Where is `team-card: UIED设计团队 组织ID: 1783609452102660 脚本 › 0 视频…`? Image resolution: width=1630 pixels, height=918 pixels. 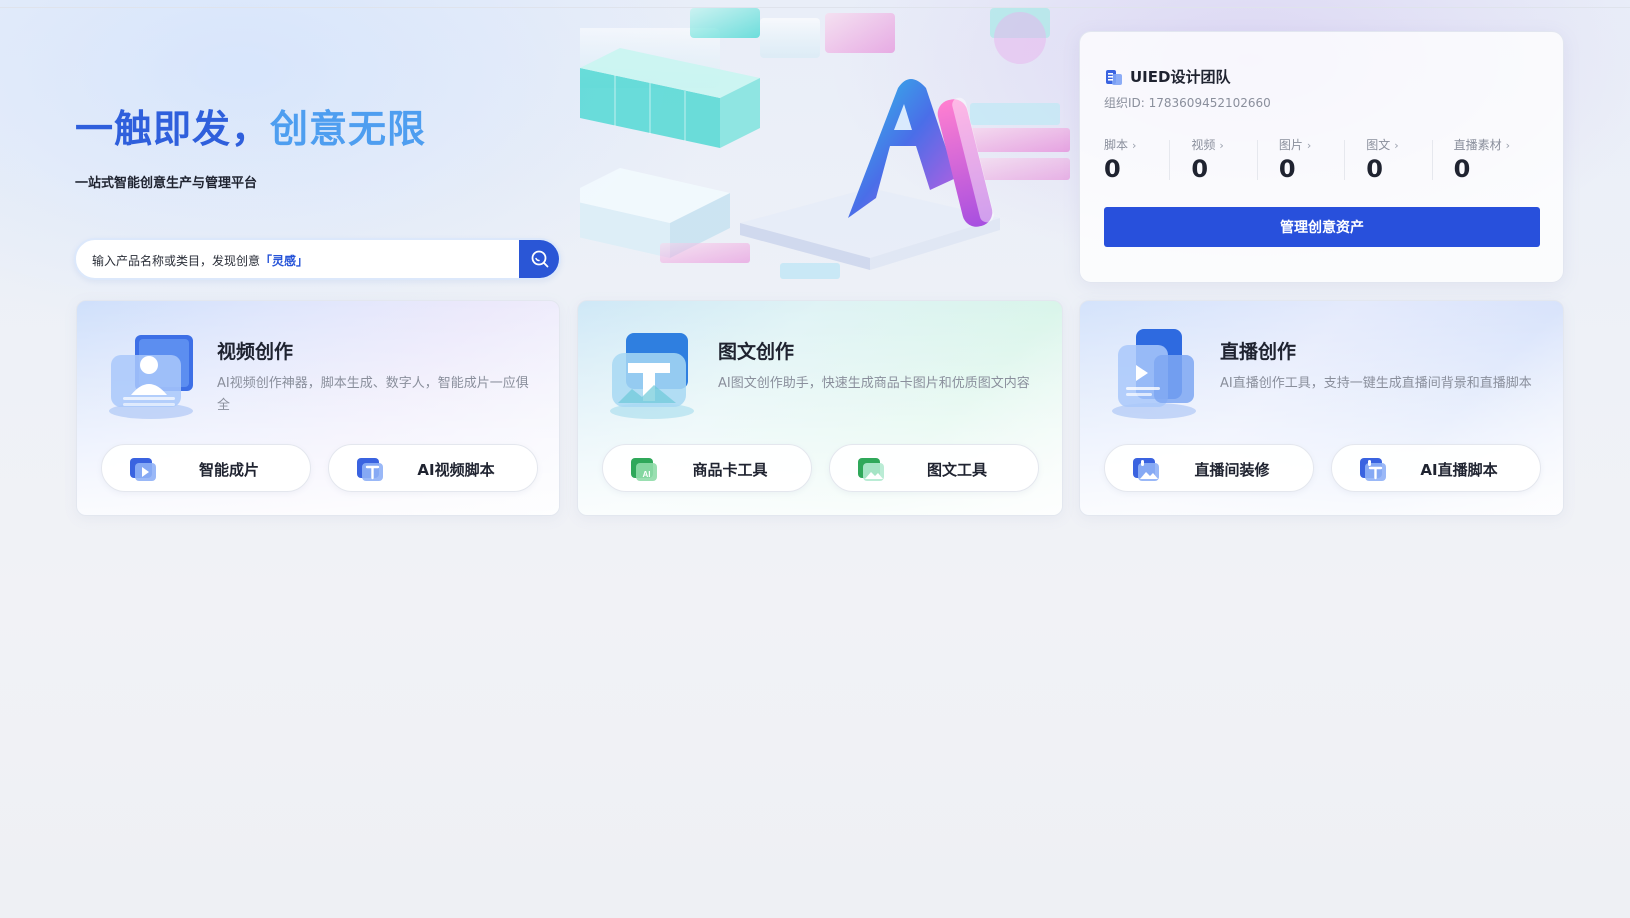 team-card: UIED设计团队 组织ID: 1783609452102660 脚本 › 0 视频… is located at coordinates (1321, 157).